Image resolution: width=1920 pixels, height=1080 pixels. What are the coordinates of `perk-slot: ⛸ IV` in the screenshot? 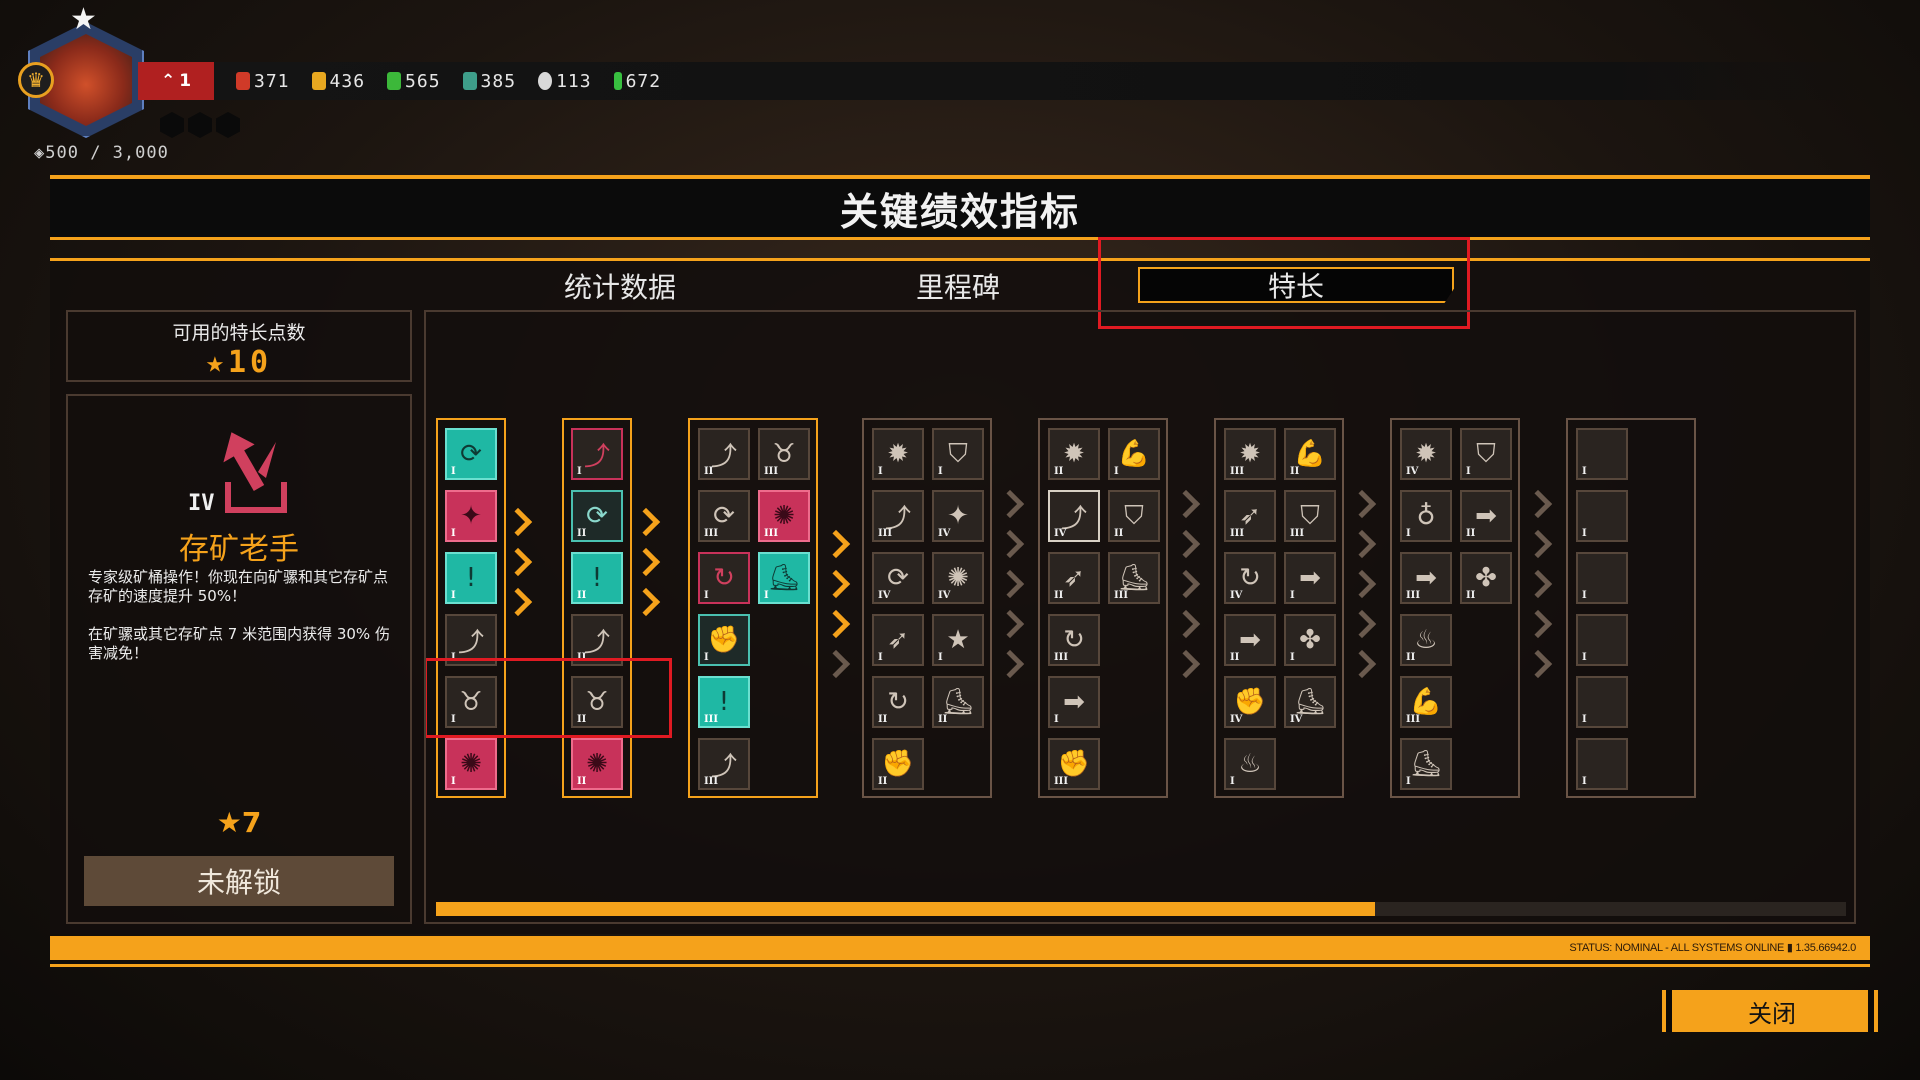 It's located at (1310, 702).